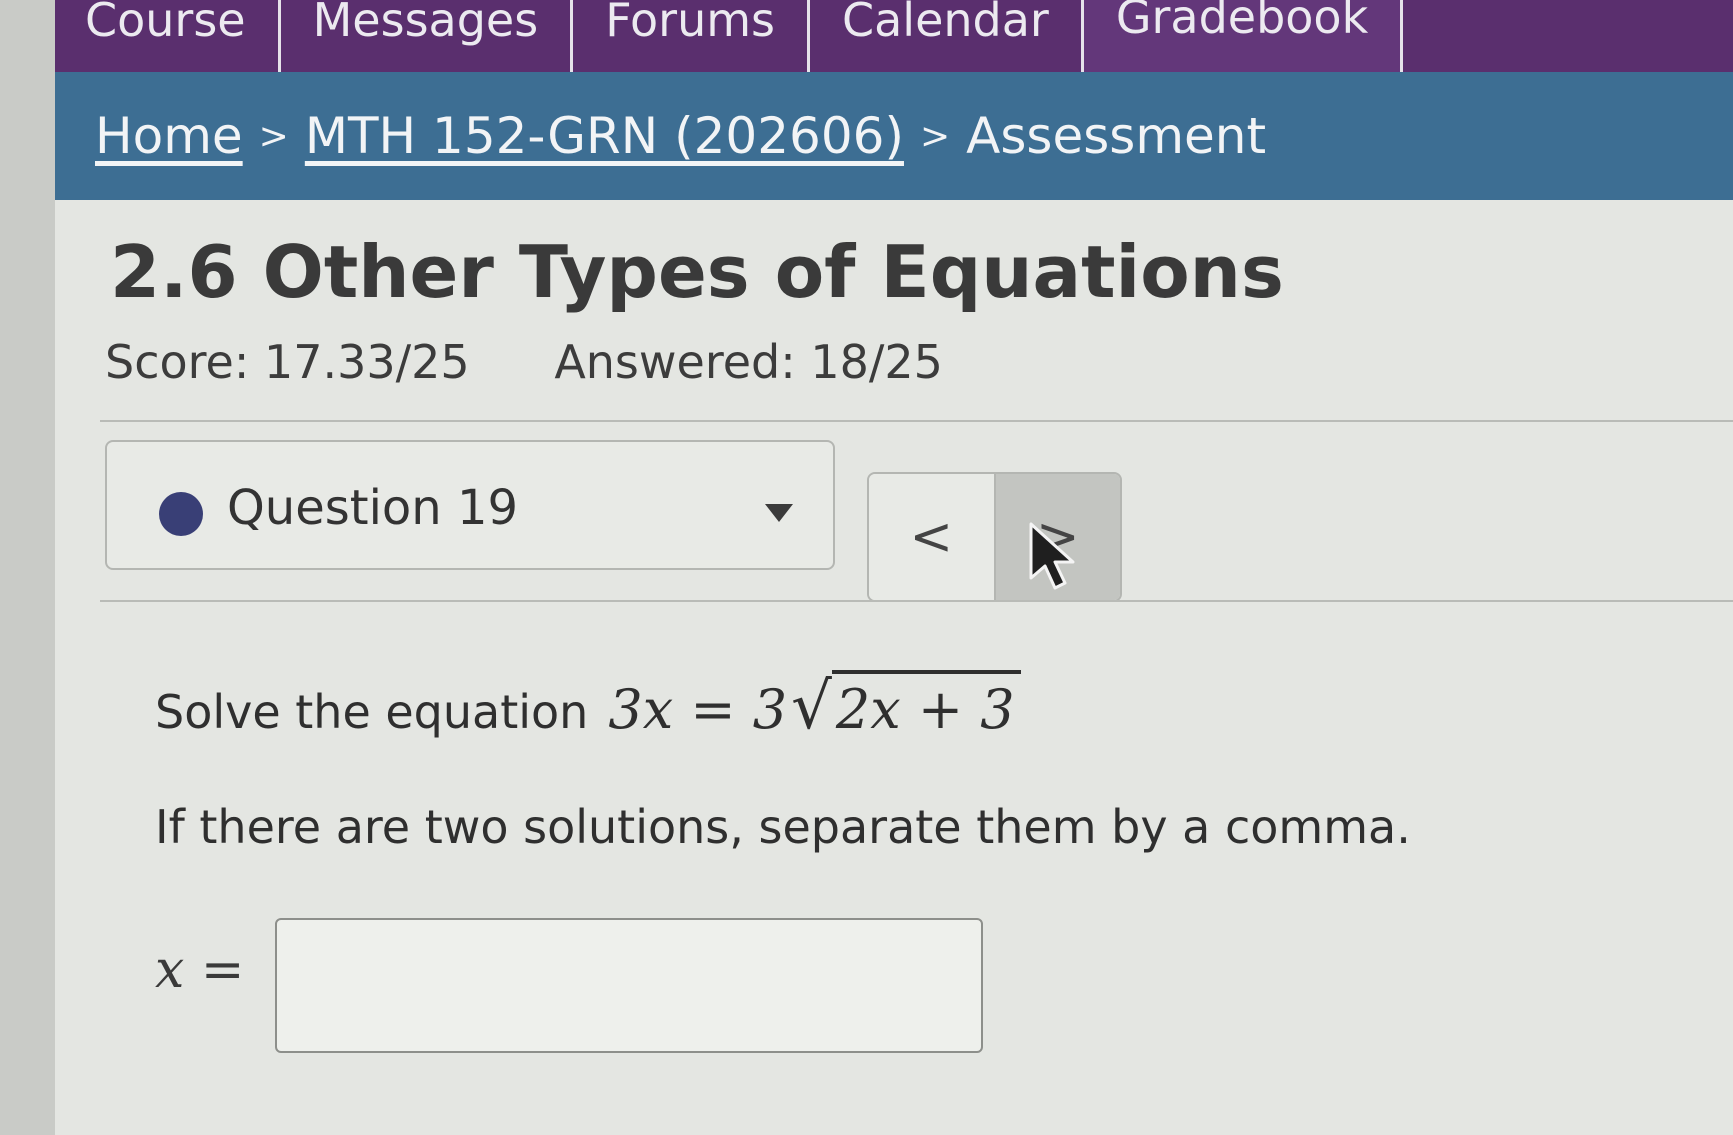 The image size is (1733, 1135). Describe the element at coordinates (698, 709) in the screenshot. I see `equation-lhs: 3x = 3` at that location.